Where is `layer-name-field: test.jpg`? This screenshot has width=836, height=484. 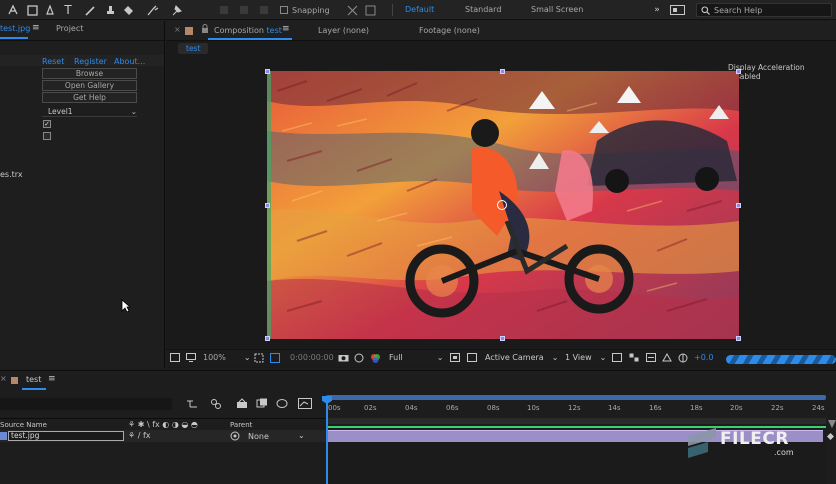
layer-name-field: test.jpg is located at coordinates (66, 436).